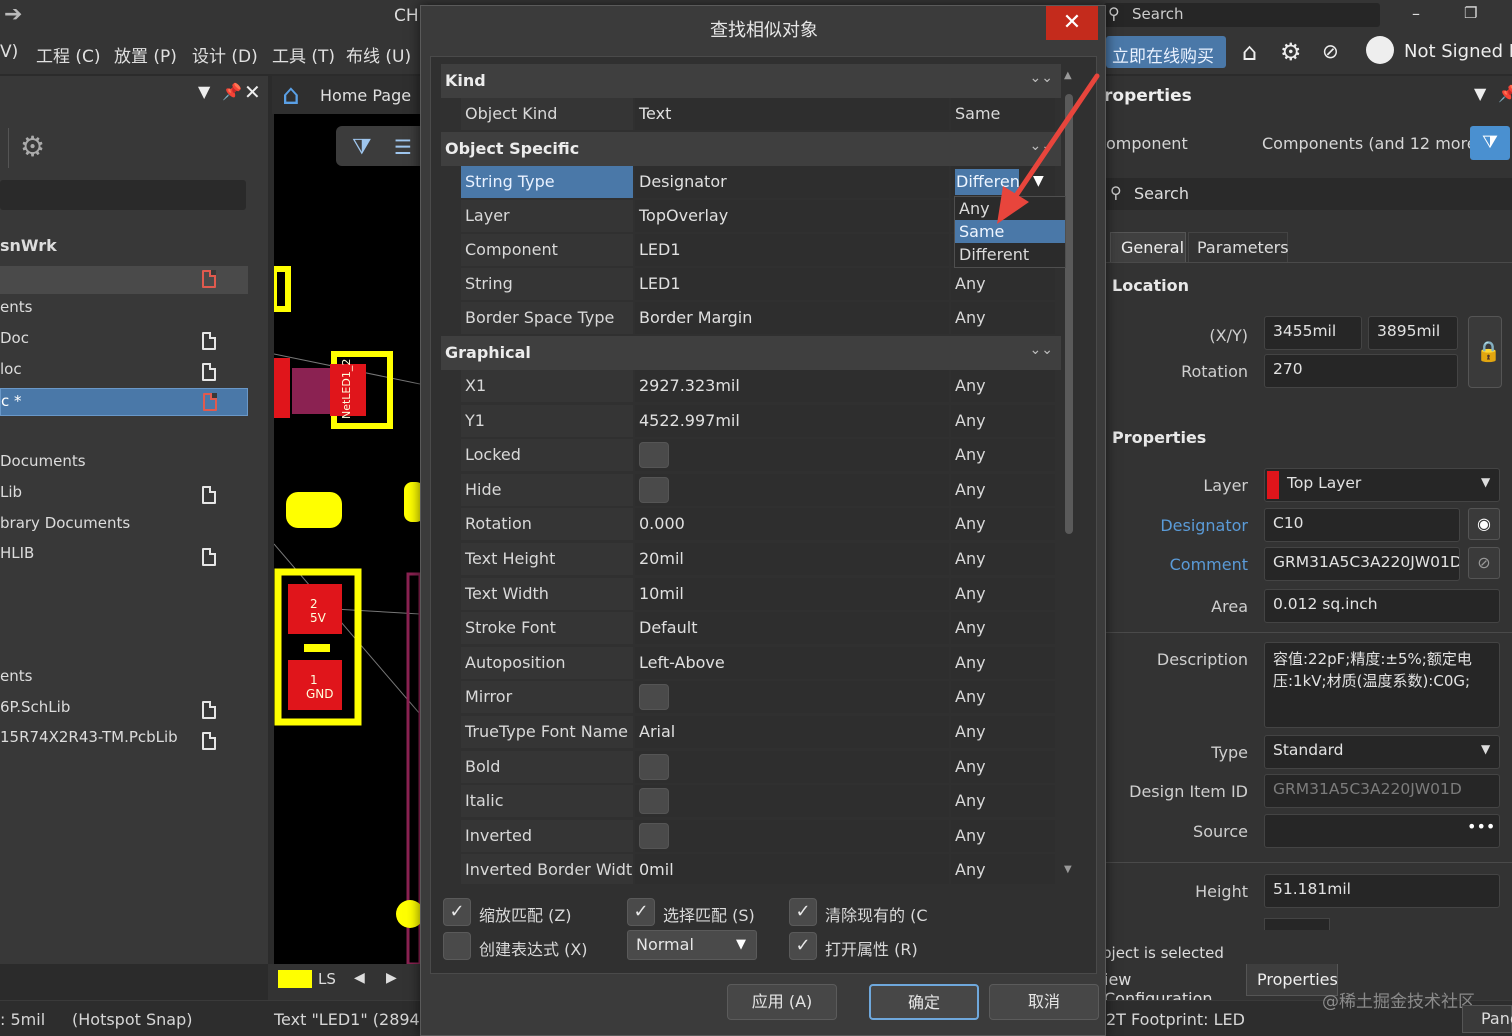  I want to click on grid-row: Rotation 0.000 Any, so click(751, 525).